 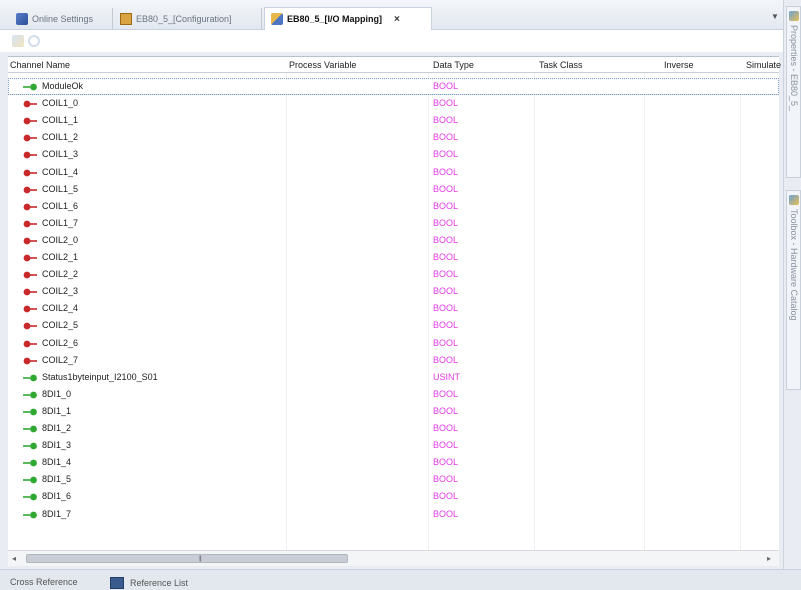 What do you see at coordinates (100, 376) in the screenshot?
I see `channel-name: Status1byteinput_I2100_S01` at bounding box center [100, 376].